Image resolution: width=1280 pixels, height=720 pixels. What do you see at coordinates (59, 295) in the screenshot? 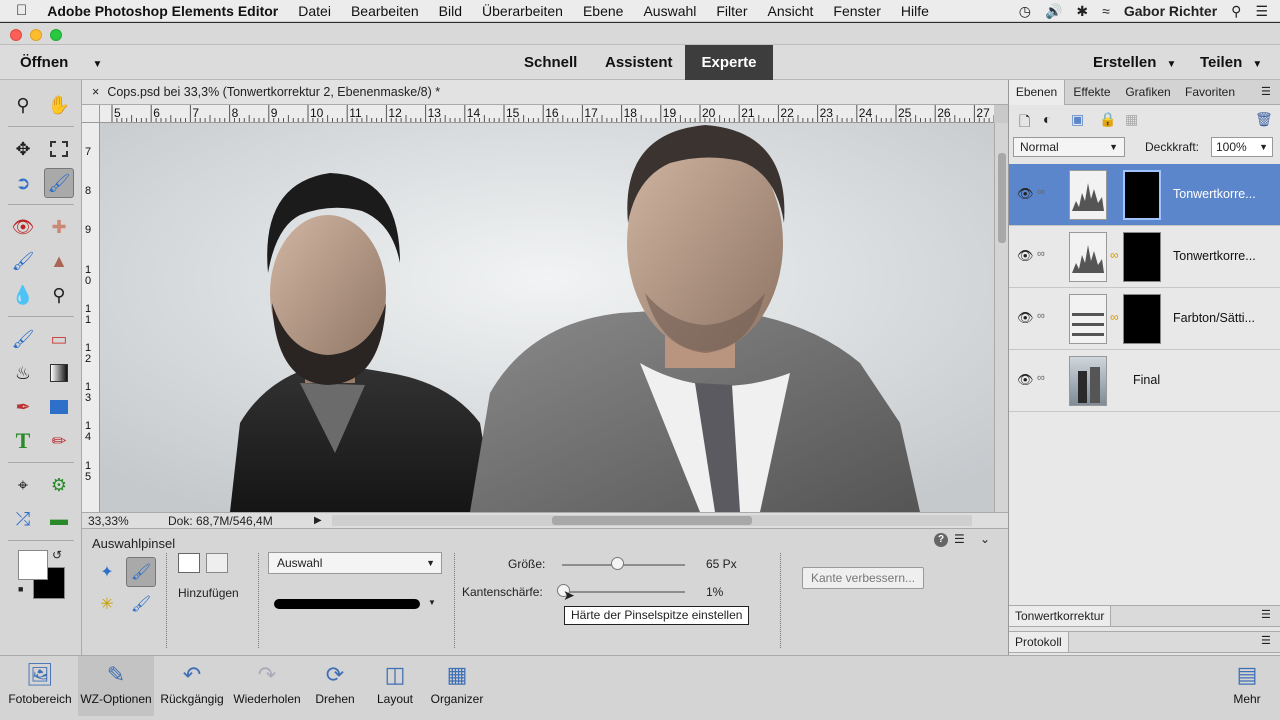
I see `sponge-tool-icon: ⚲` at bounding box center [59, 295].